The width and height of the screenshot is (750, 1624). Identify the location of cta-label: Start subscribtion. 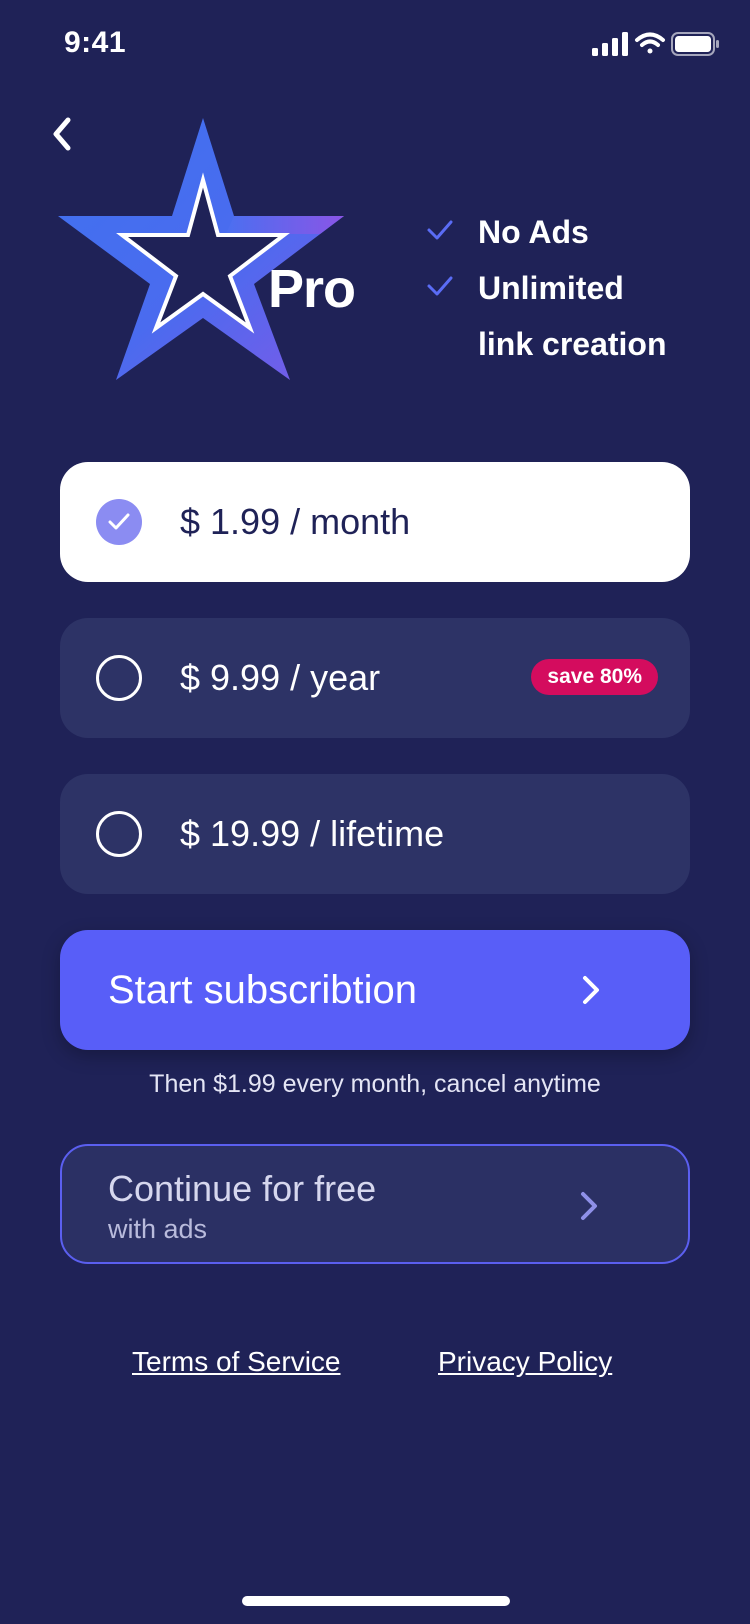
(263, 990).